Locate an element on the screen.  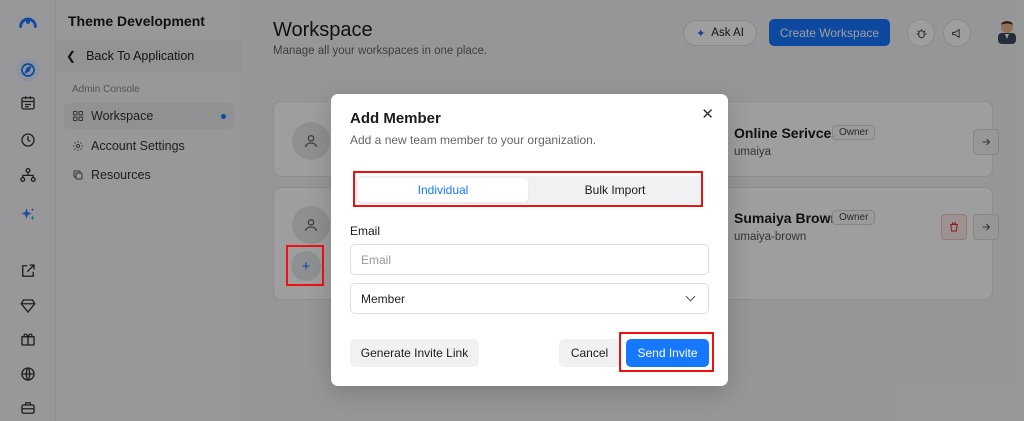
role-select: Member is located at coordinates (529, 298).